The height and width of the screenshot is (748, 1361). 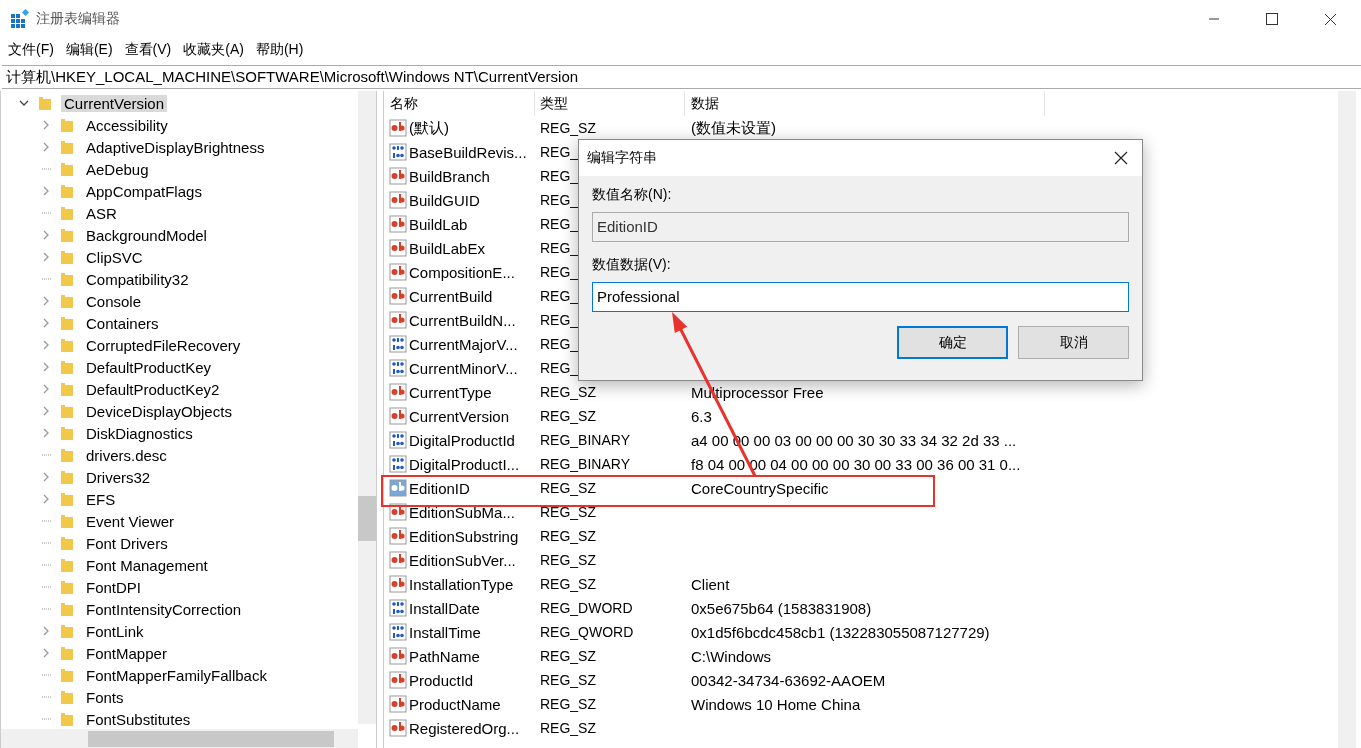 What do you see at coordinates (450, 392) in the screenshot?
I see `value-name: CurrentType` at bounding box center [450, 392].